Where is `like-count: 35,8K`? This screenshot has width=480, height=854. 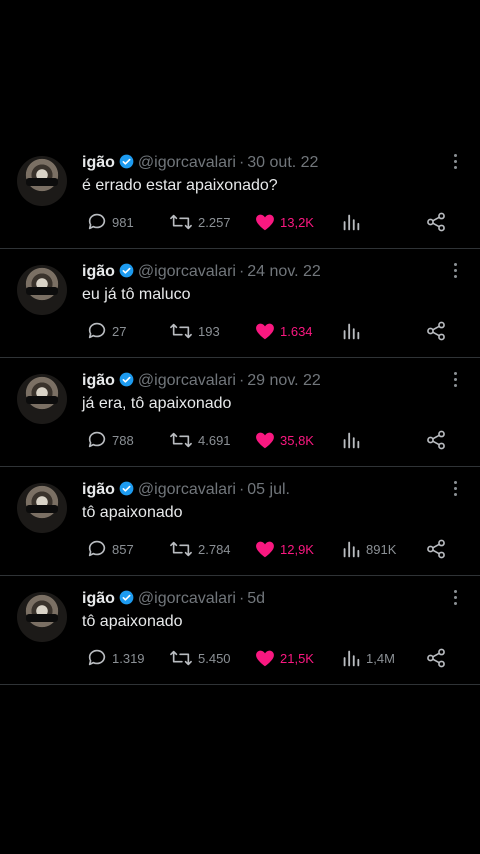 like-count: 35,8K is located at coordinates (297, 440).